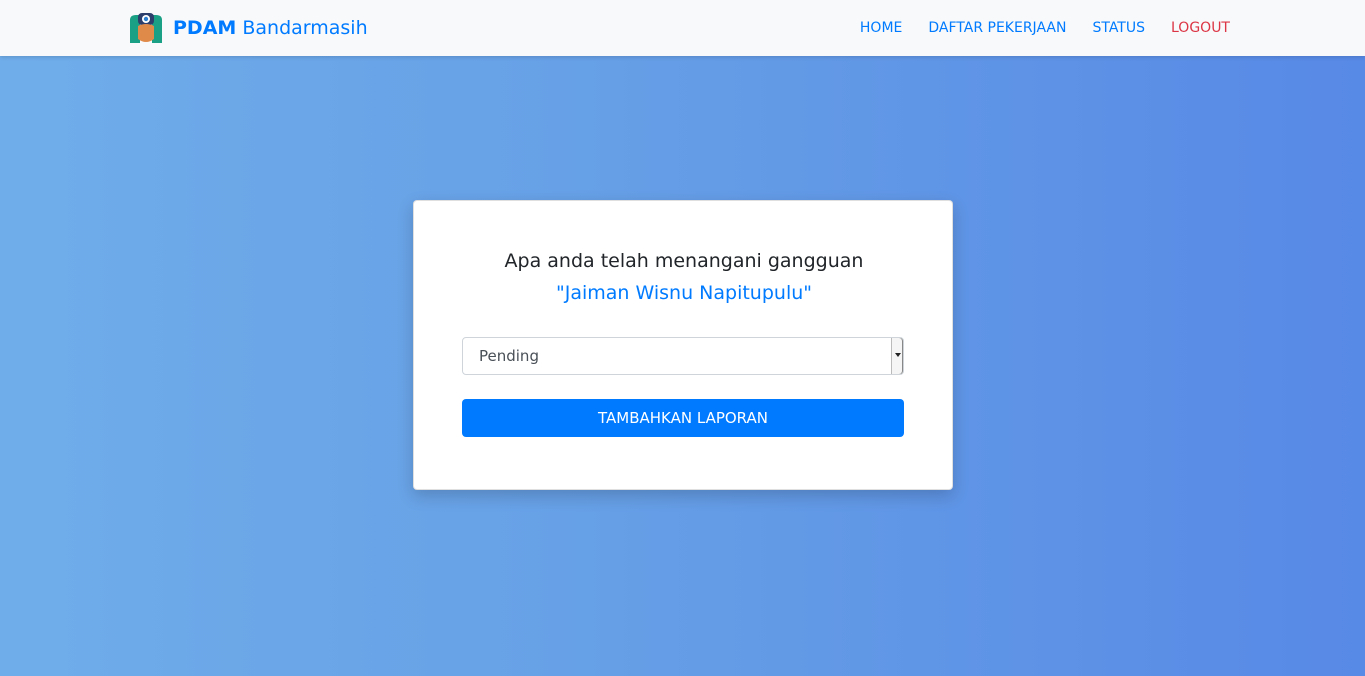 This screenshot has height=676, width=1365. I want to click on nav-daftar-pekerjaan: DAFTAR PEKERJAAN, so click(997, 28).